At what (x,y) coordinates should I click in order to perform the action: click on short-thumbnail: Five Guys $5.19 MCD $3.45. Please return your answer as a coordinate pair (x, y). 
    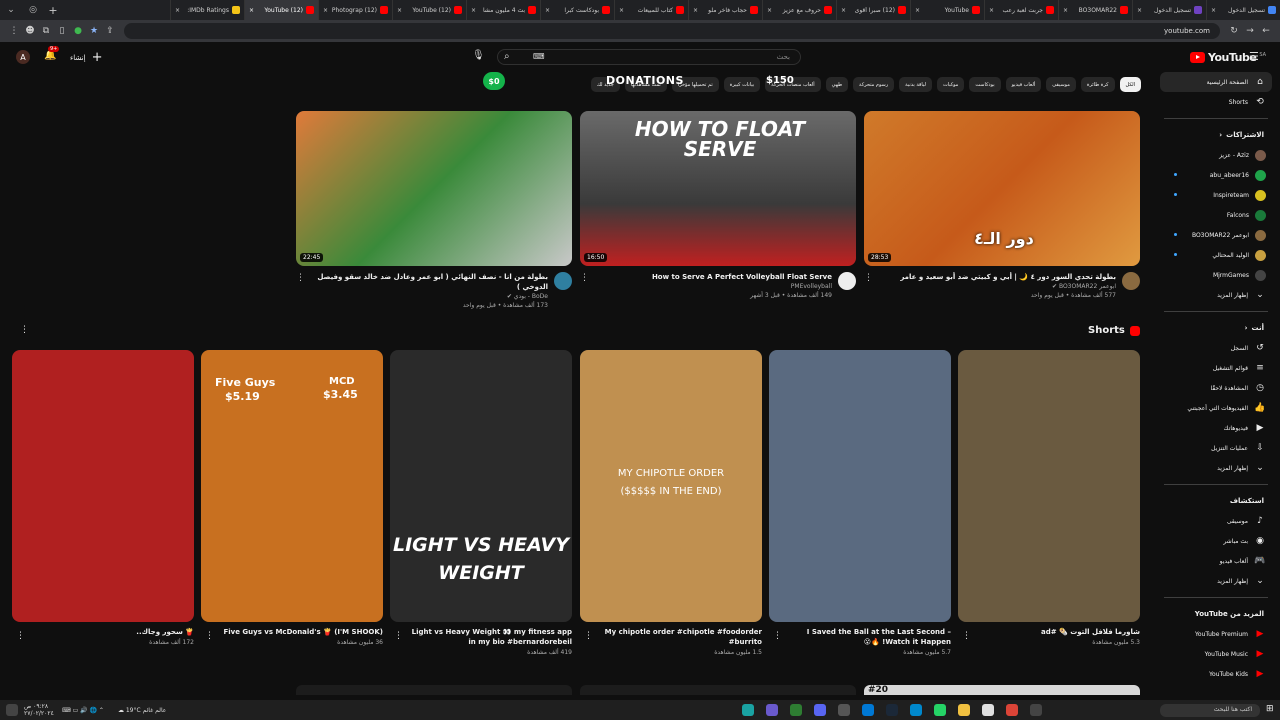
    Looking at the image, I should click on (292, 486).